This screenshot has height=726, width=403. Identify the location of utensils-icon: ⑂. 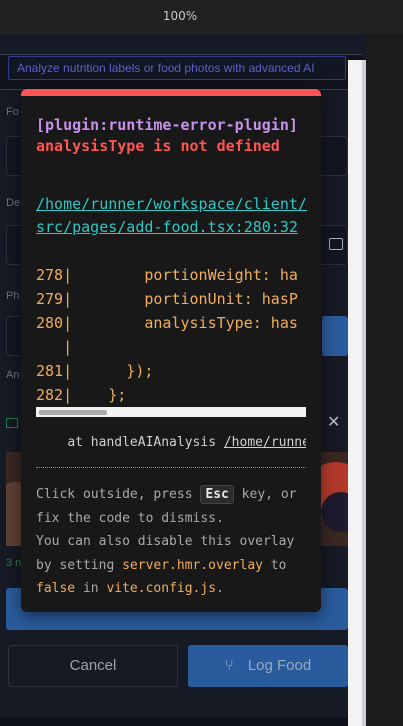
(229, 665).